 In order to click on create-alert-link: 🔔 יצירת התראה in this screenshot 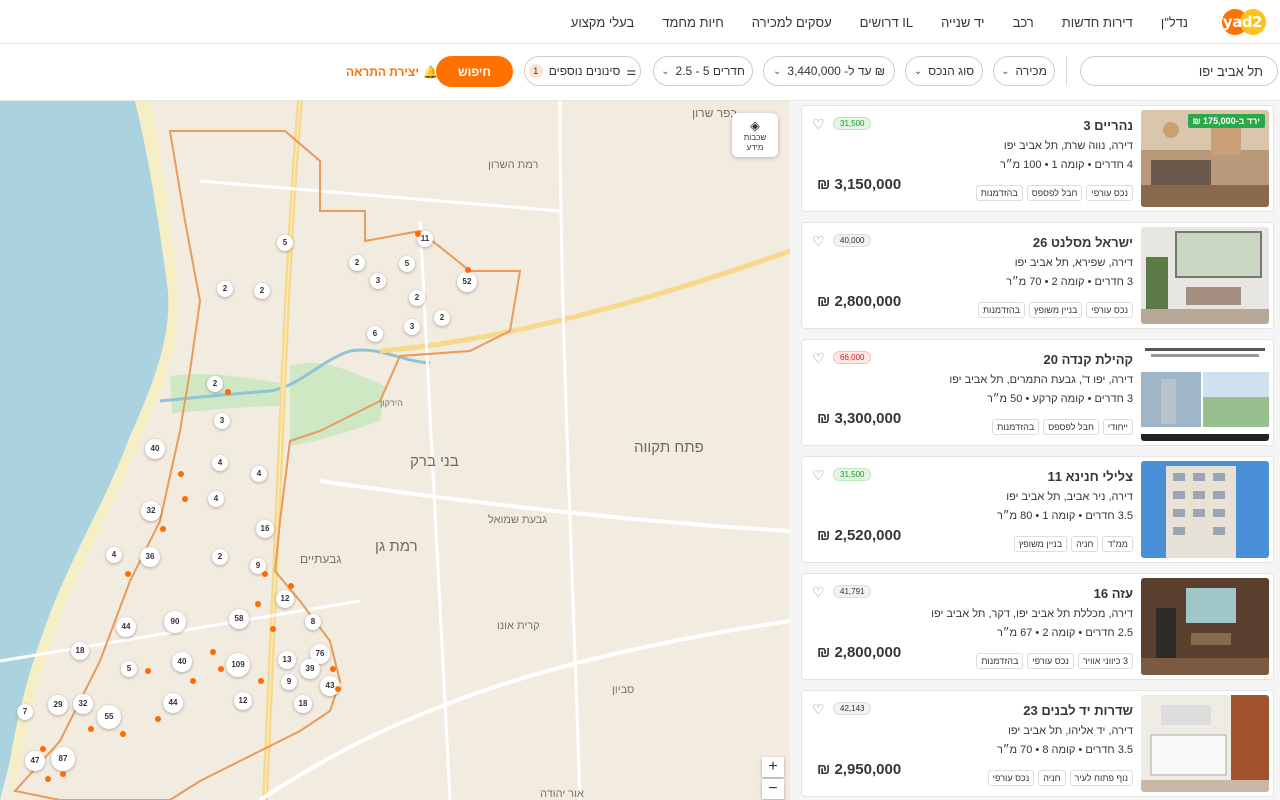, I will do `click(392, 72)`.